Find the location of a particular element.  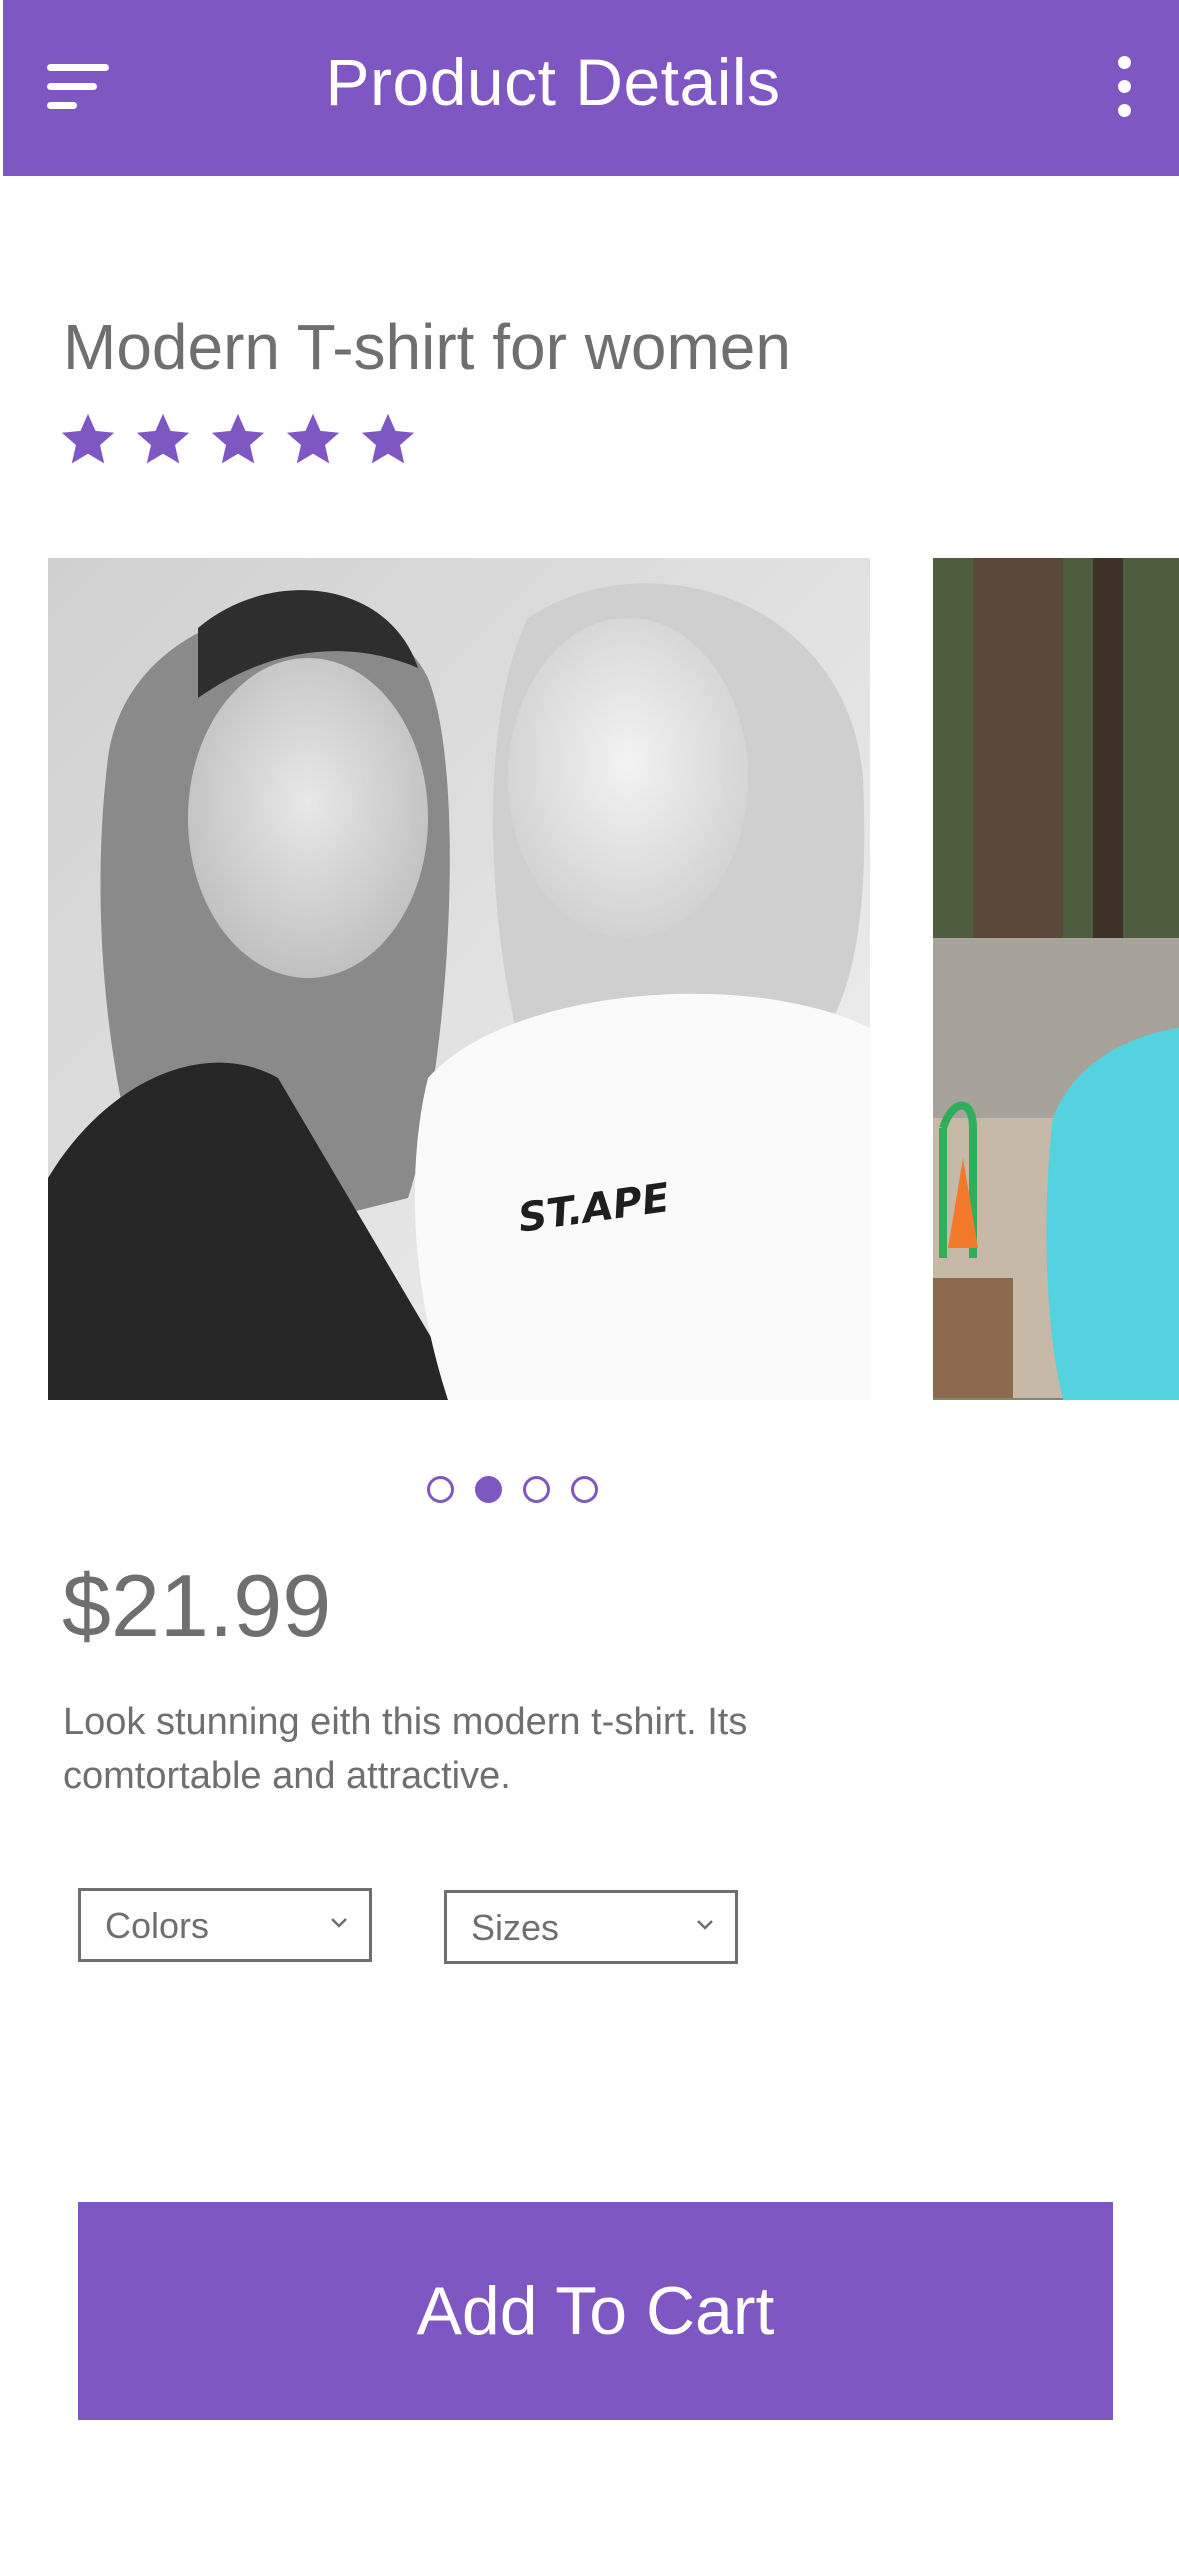

app-header: Product Details is located at coordinates (591, 88).